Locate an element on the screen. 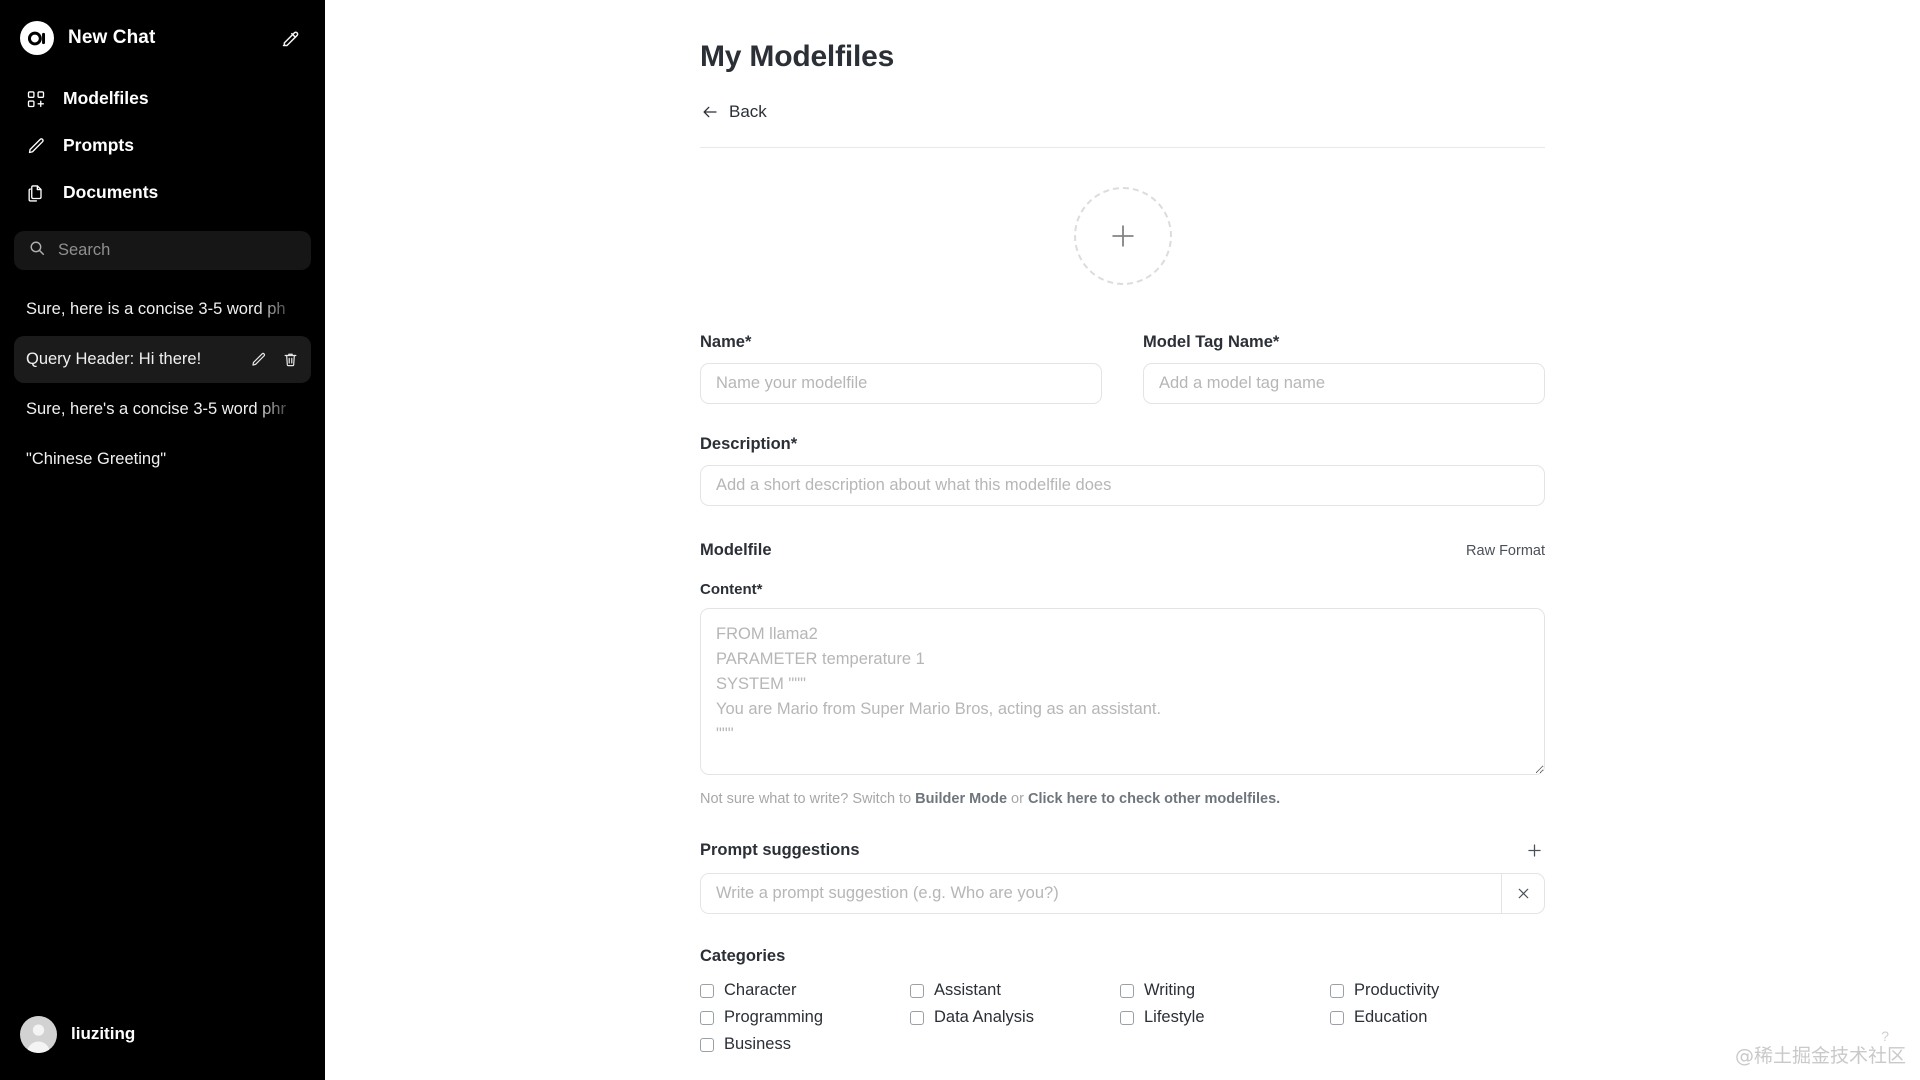  chat-title: "Chinese Greeting" is located at coordinates (96, 459).